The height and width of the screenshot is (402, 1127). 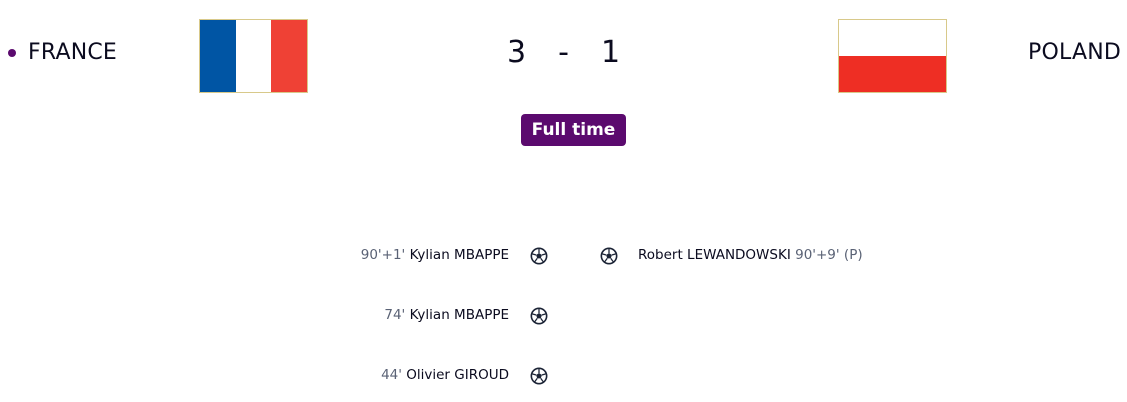 I want to click on home-goal-event: 74' Kylian MBAPPE, so click(x=446, y=315).